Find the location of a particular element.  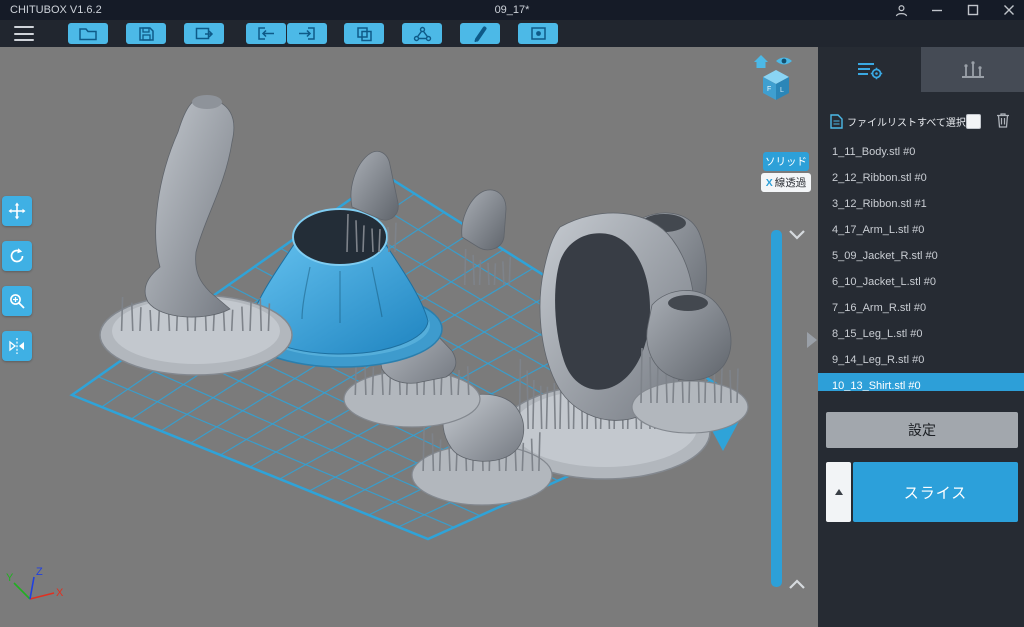

orientation-cube-icon: F L is located at coordinates (776, 85).